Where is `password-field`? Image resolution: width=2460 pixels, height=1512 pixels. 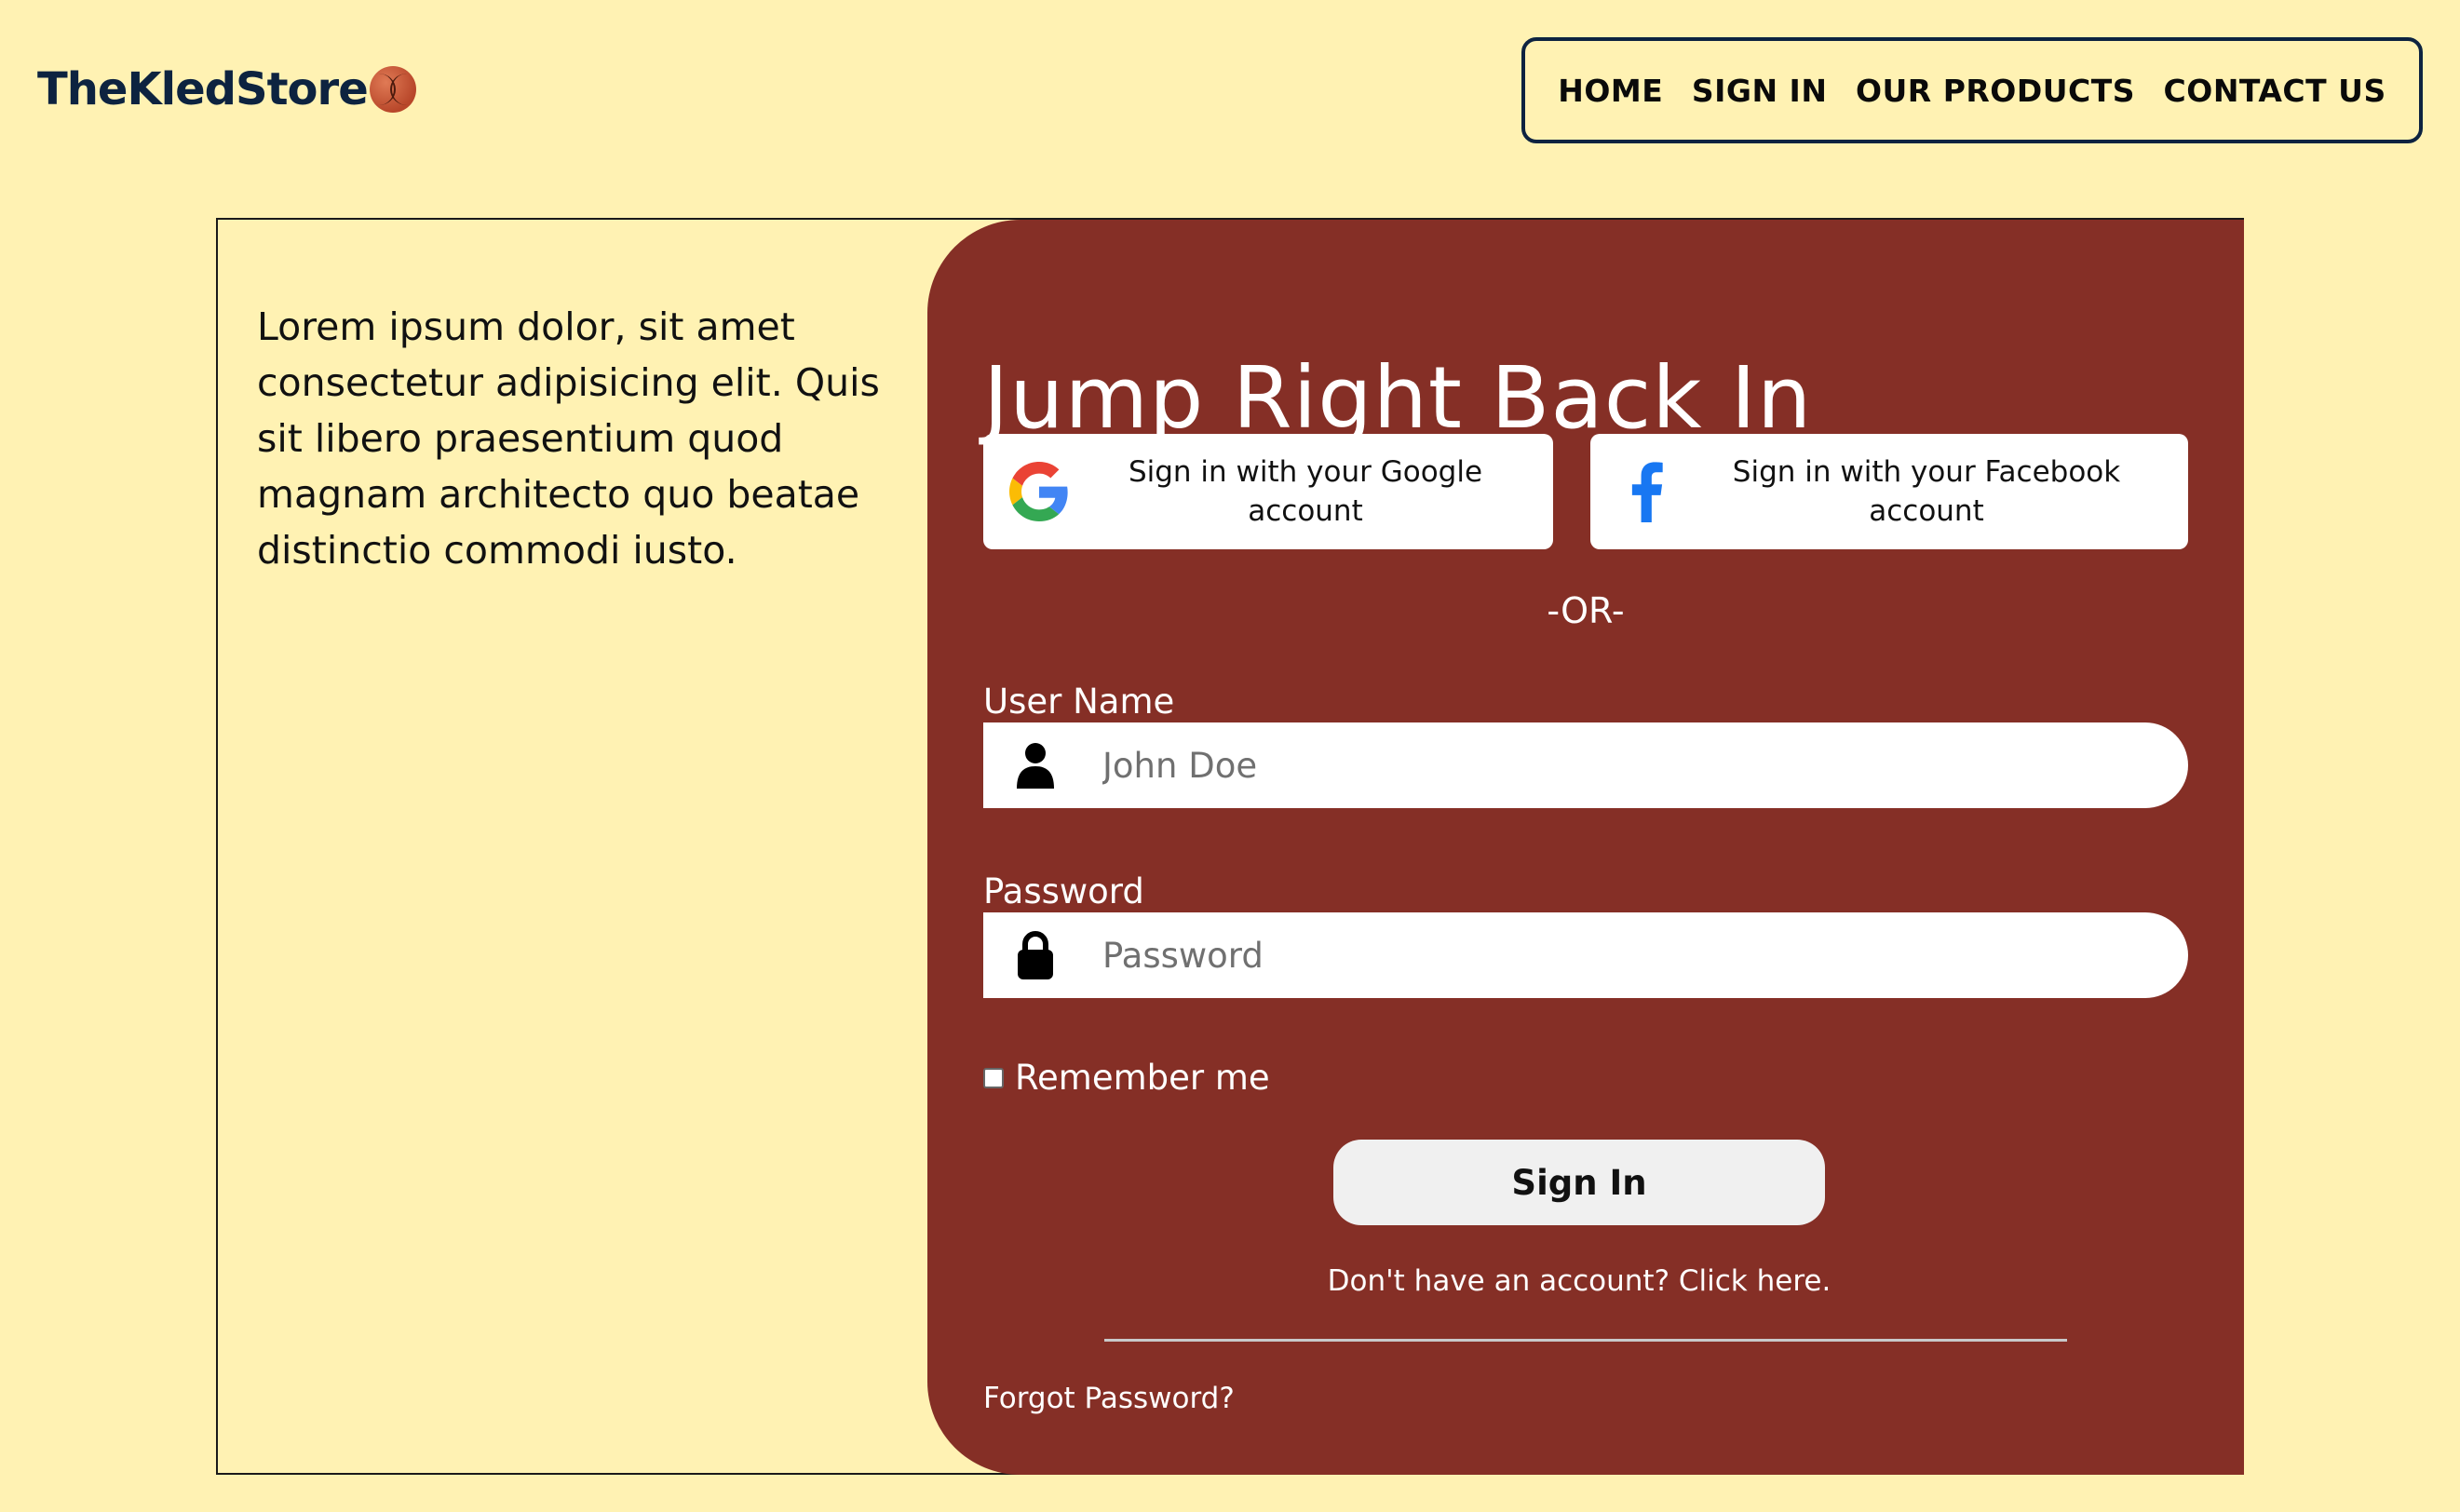 password-field is located at coordinates (1585, 955).